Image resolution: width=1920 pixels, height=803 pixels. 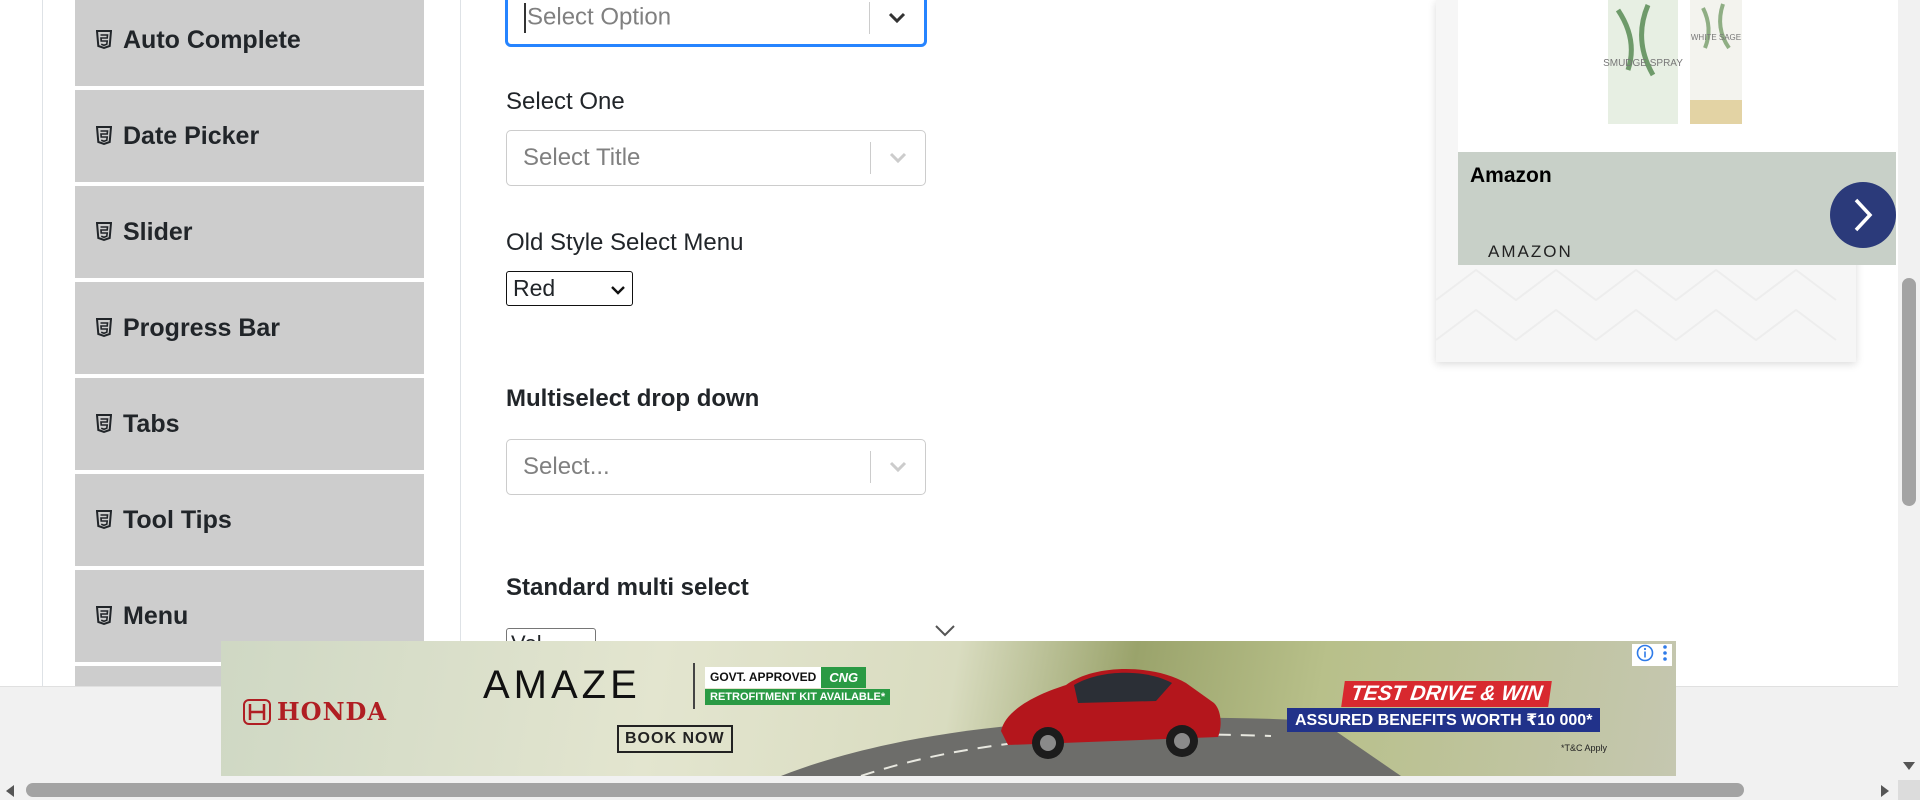 What do you see at coordinates (1677, 76) in the screenshot?
I see `ad-product-image: SMUDGE SPRAY WHITE SAGE` at bounding box center [1677, 76].